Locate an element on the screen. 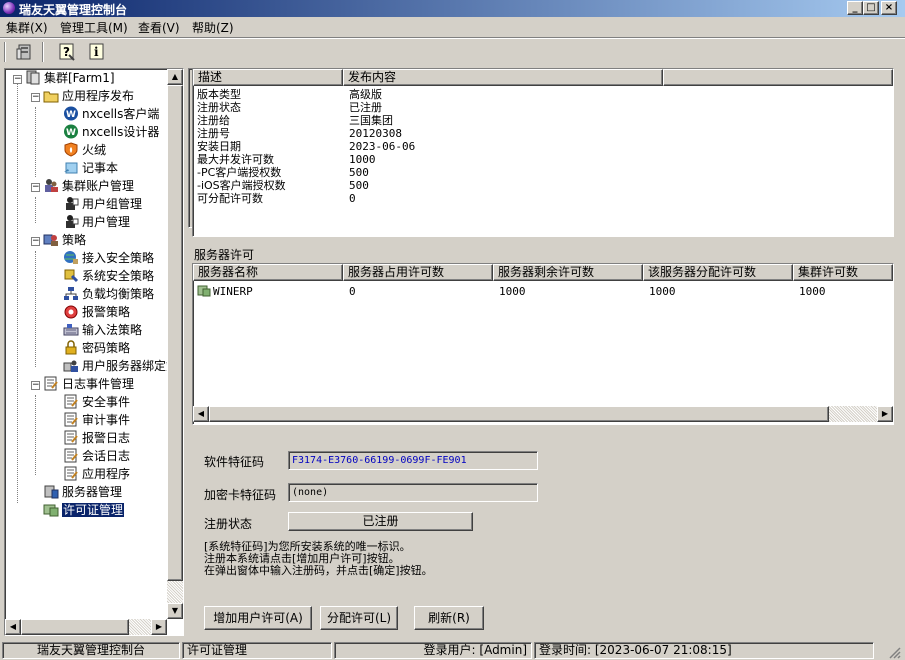  tree-item-license-management: 许可证管理 is located at coordinates (84, 510).